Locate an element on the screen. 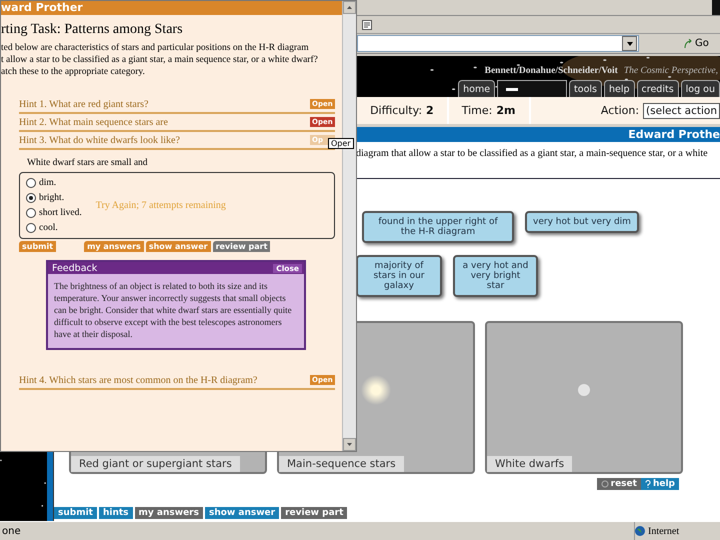 This screenshot has width=720, height=540. zone-label: Internet is located at coordinates (677, 531).